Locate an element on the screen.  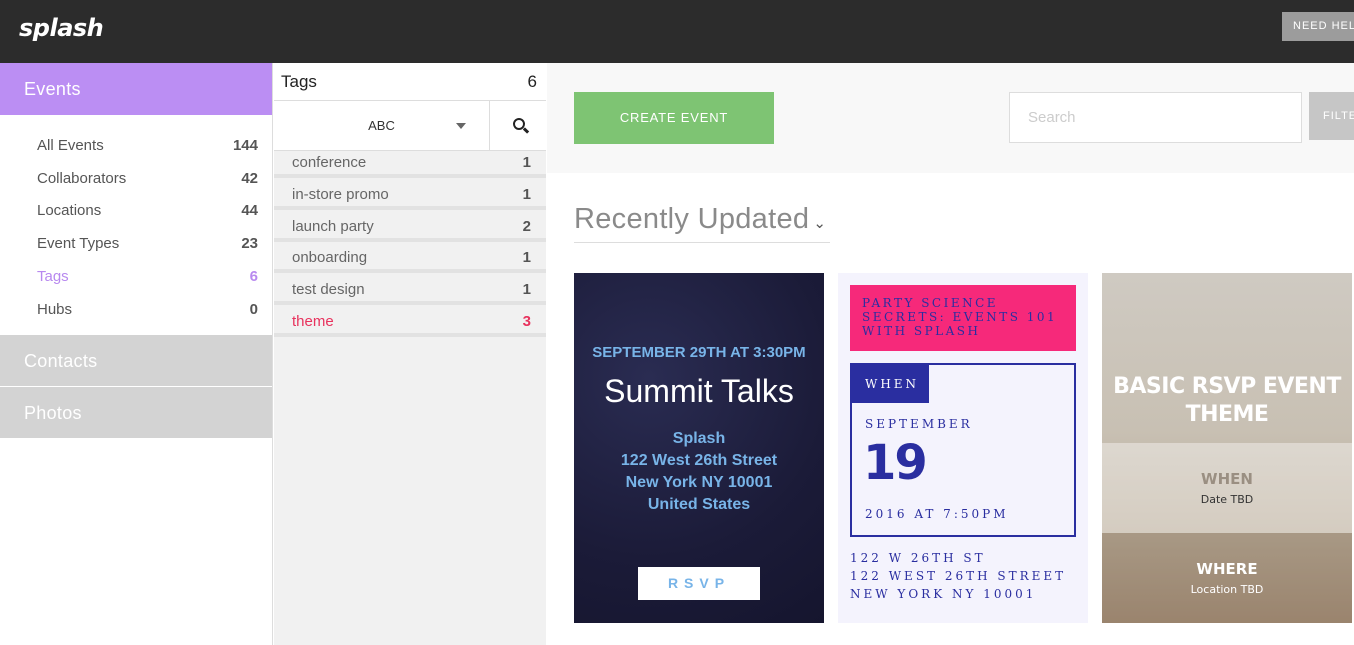
event-where-block: WHERE Location TBD is located at coordinates (1227, 578).